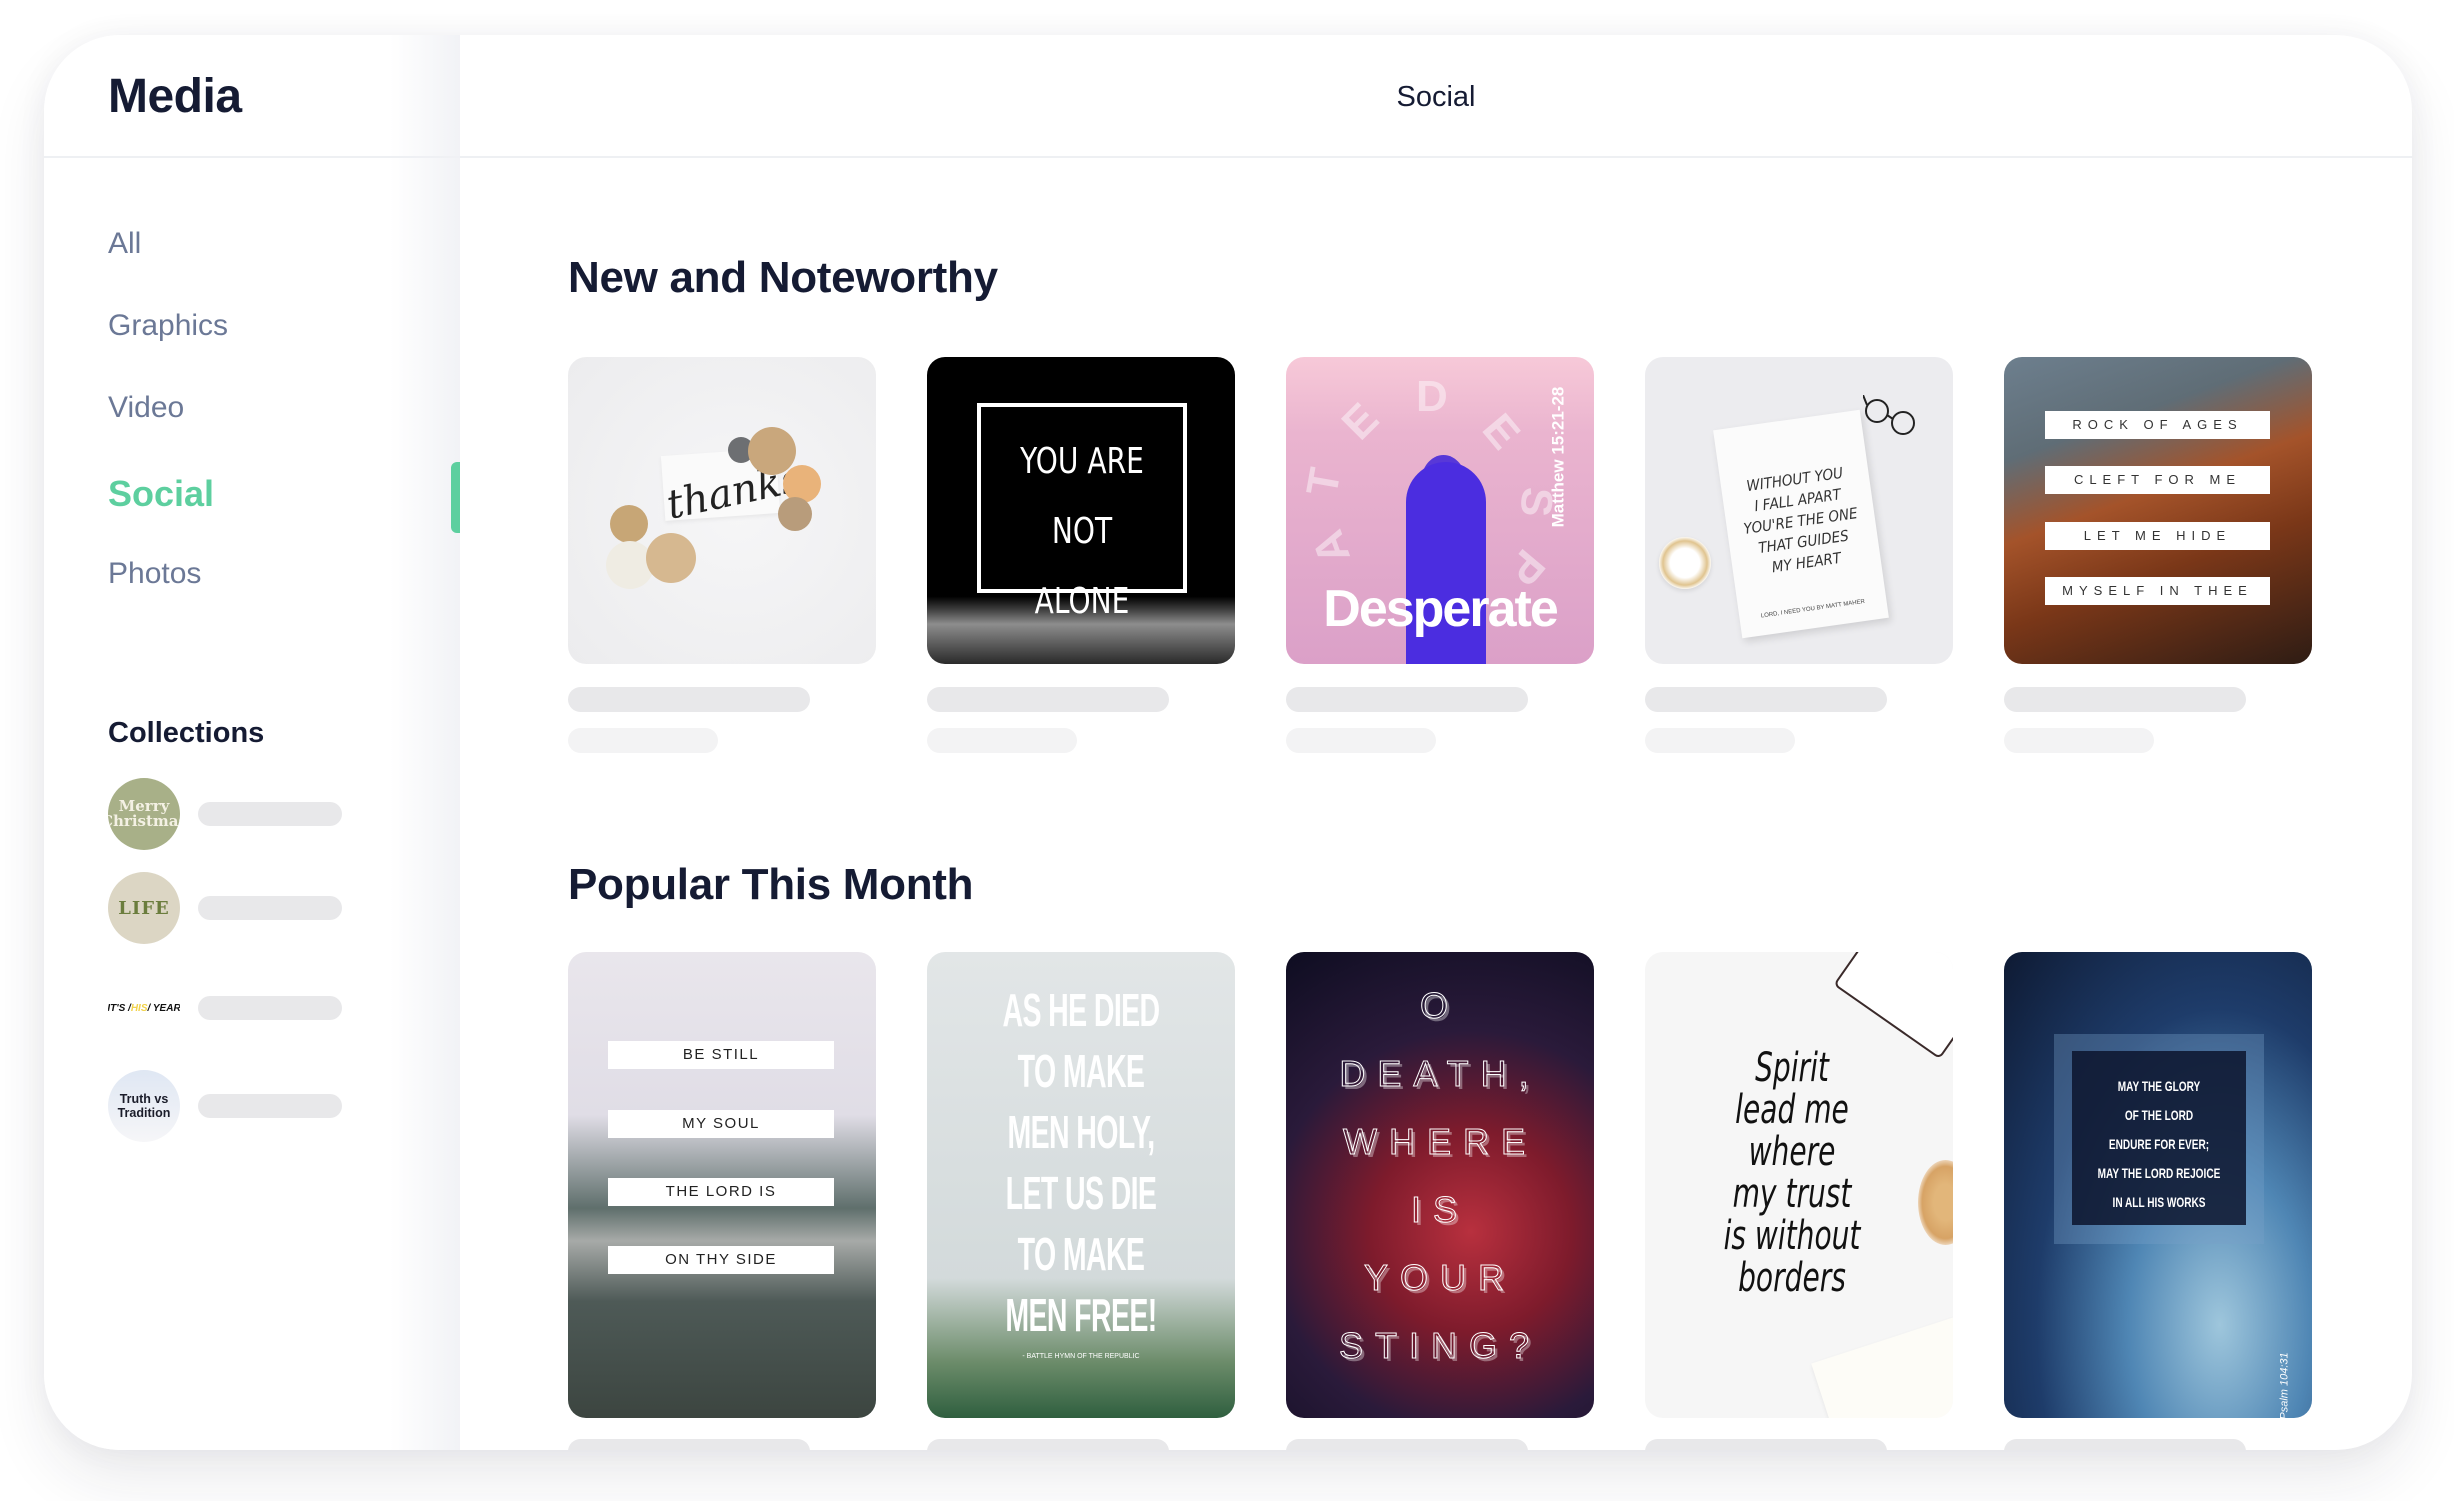 Image resolution: width=2454 pixels, height=1501 pixels. Describe the element at coordinates (1440, 1346) in the screenshot. I see `card-line: STING?` at that location.